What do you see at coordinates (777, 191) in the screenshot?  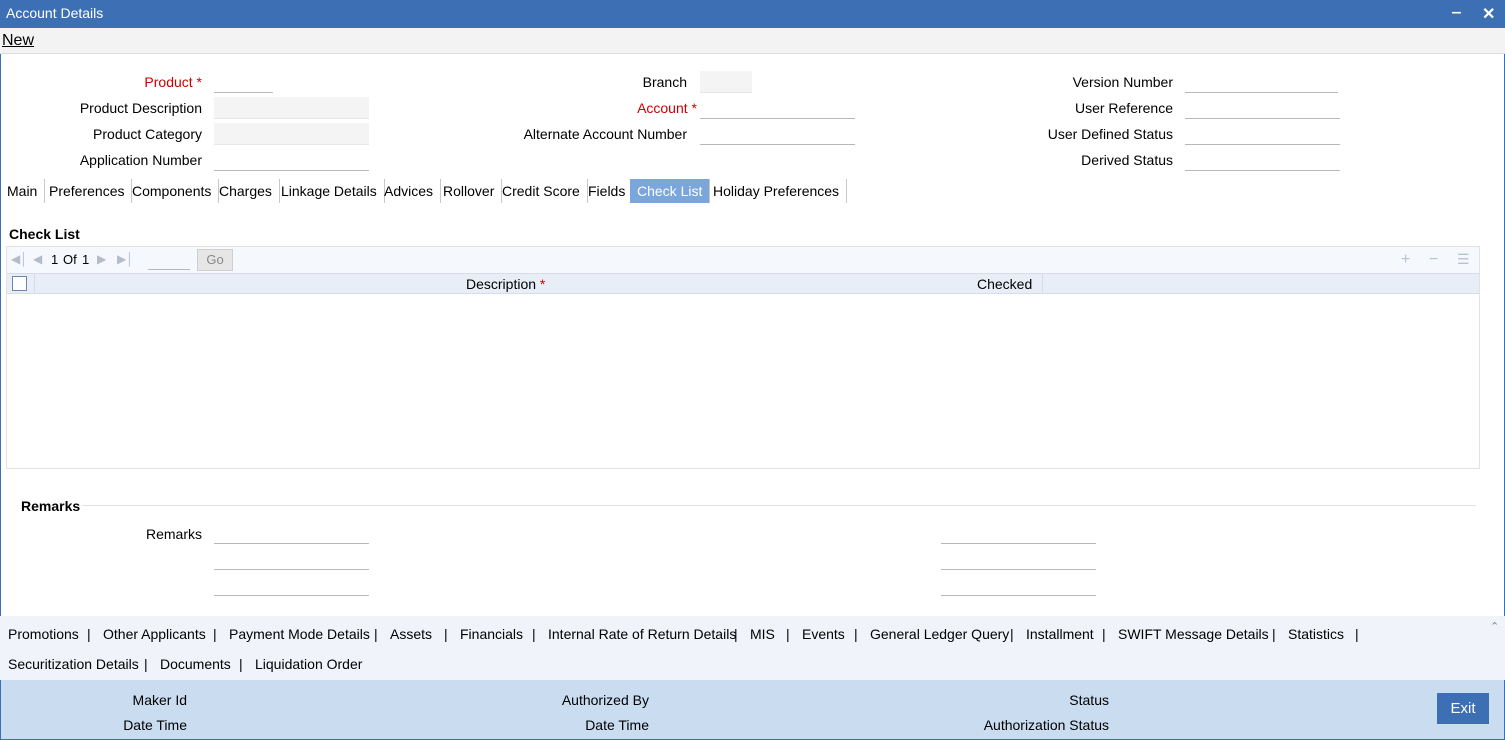 I see `tab-holiday-preferences: Holiday Preferences` at bounding box center [777, 191].